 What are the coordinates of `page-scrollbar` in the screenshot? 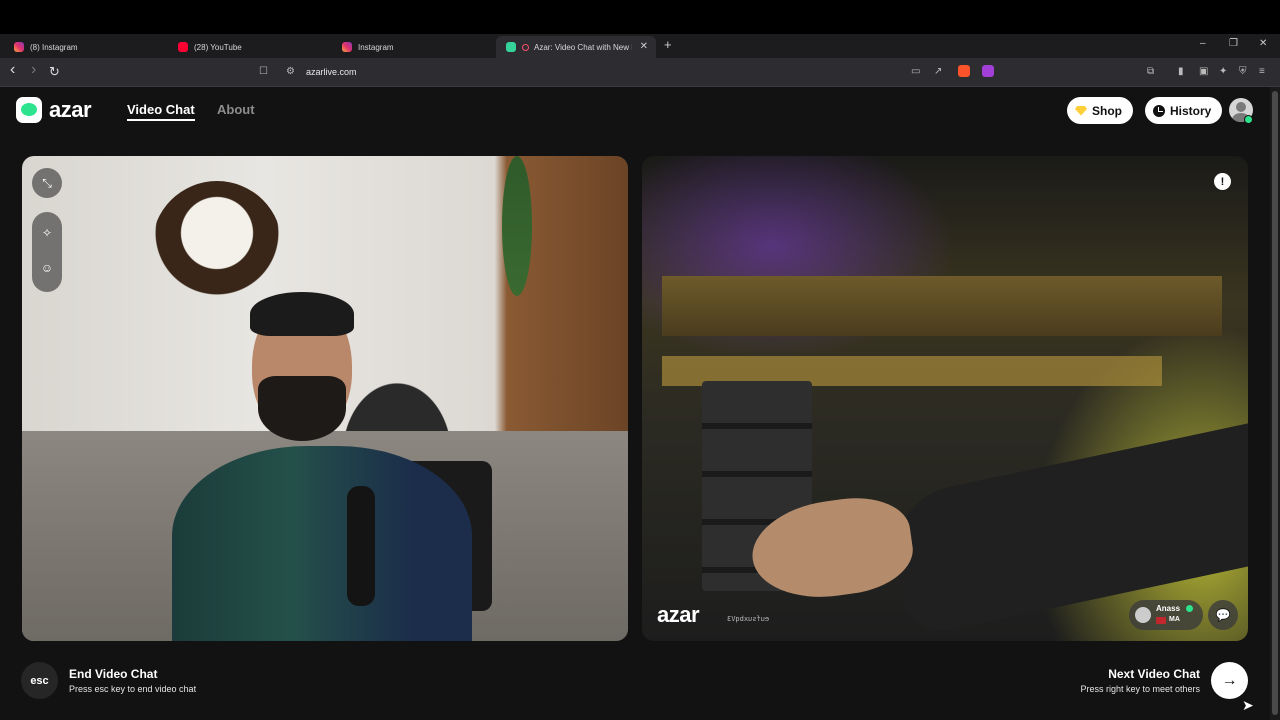 It's located at (1275, 403).